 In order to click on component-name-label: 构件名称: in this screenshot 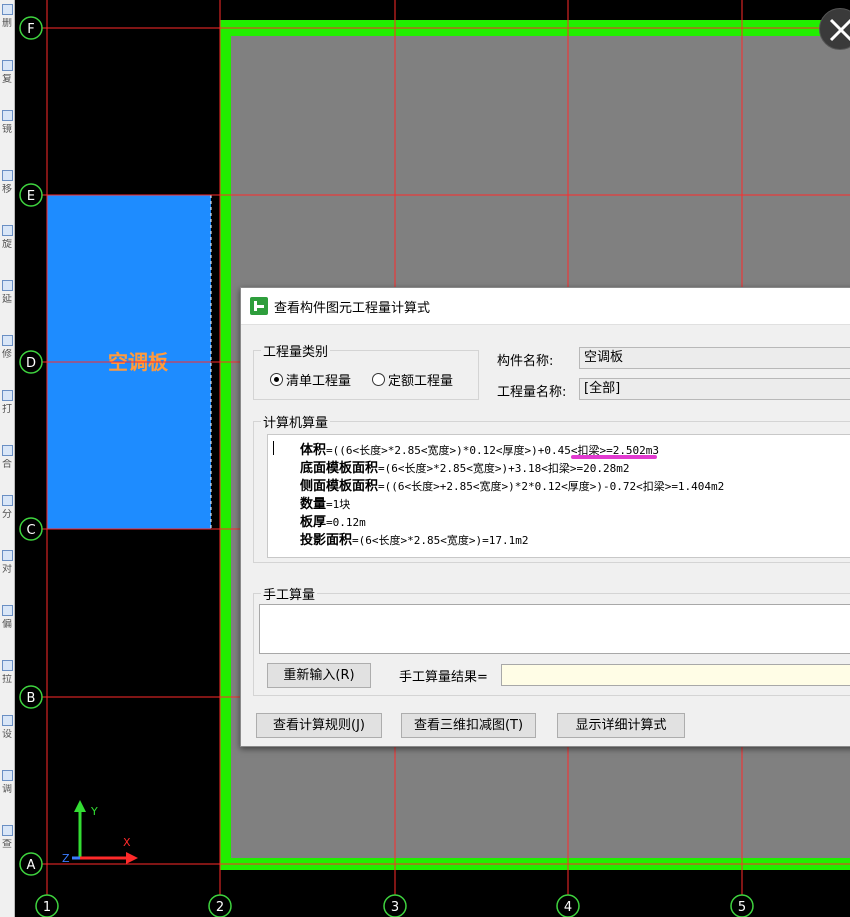, I will do `click(525, 361)`.